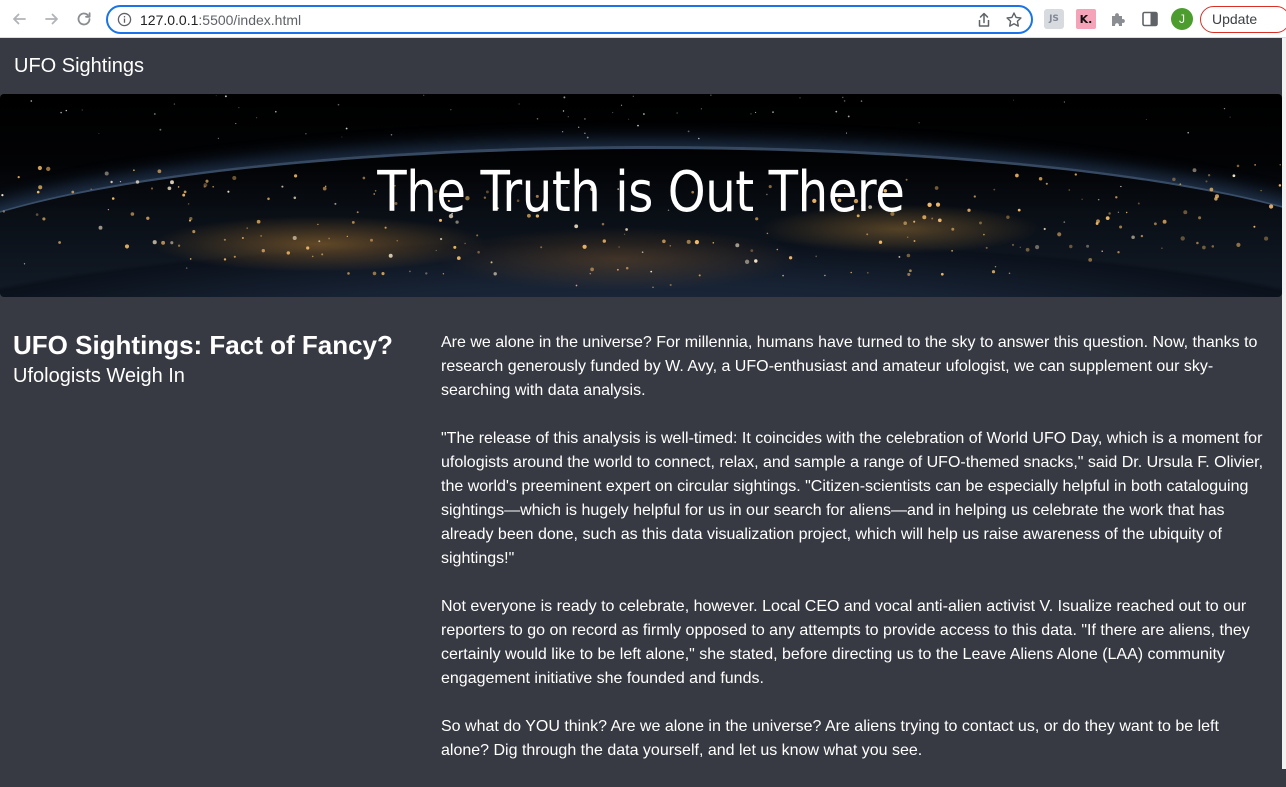 This screenshot has height=787, width=1286. Describe the element at coordinates (641, 66) in the screenshot. I see `navbar: UFO Sightings` at that location.